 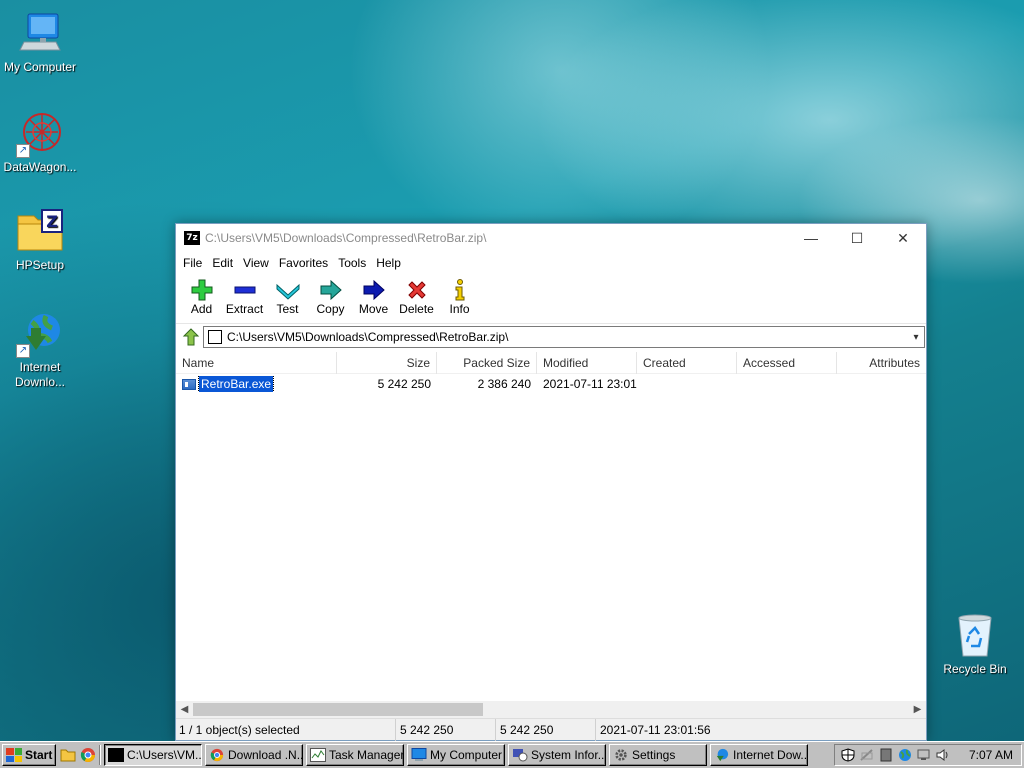 What do you see at coordinates (916, 337) in the screenshot?
I see `chevron-down-icon: ▾` at bounding box center [916, 337].